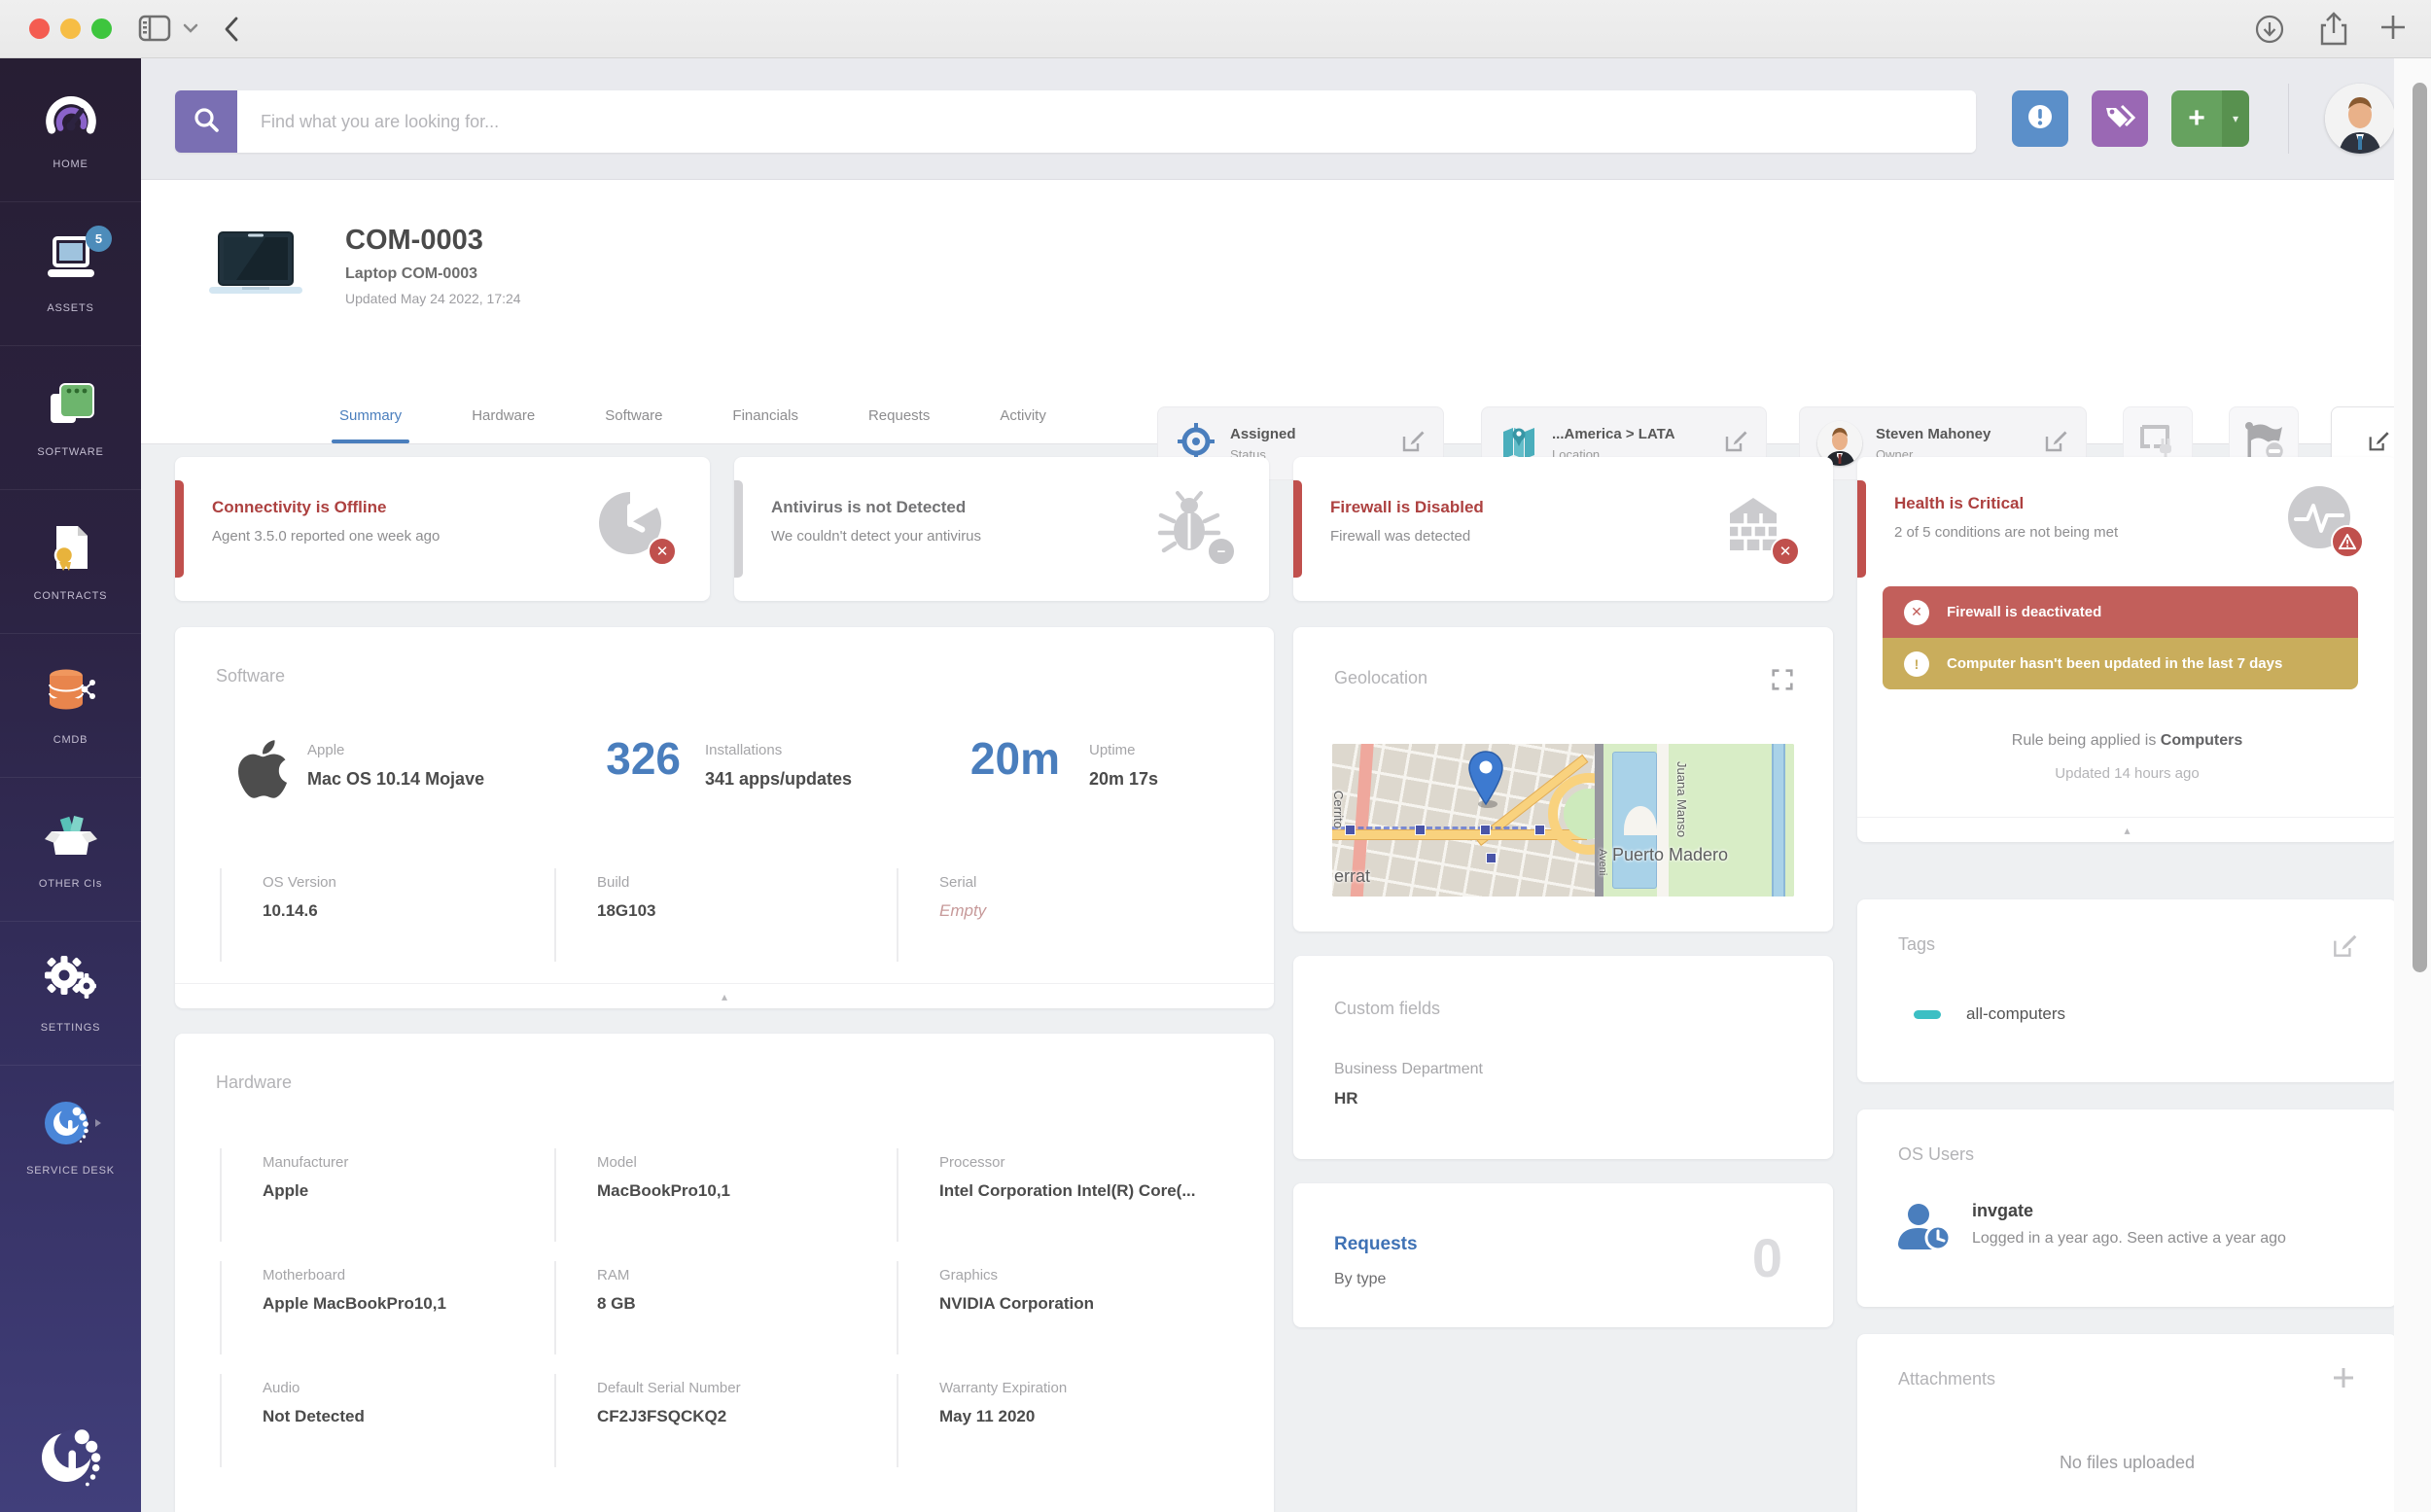  Describe the element at coordinates (387, 1420) in the screenshot. I see `hardware-field: Audio Not Detected` at that location.